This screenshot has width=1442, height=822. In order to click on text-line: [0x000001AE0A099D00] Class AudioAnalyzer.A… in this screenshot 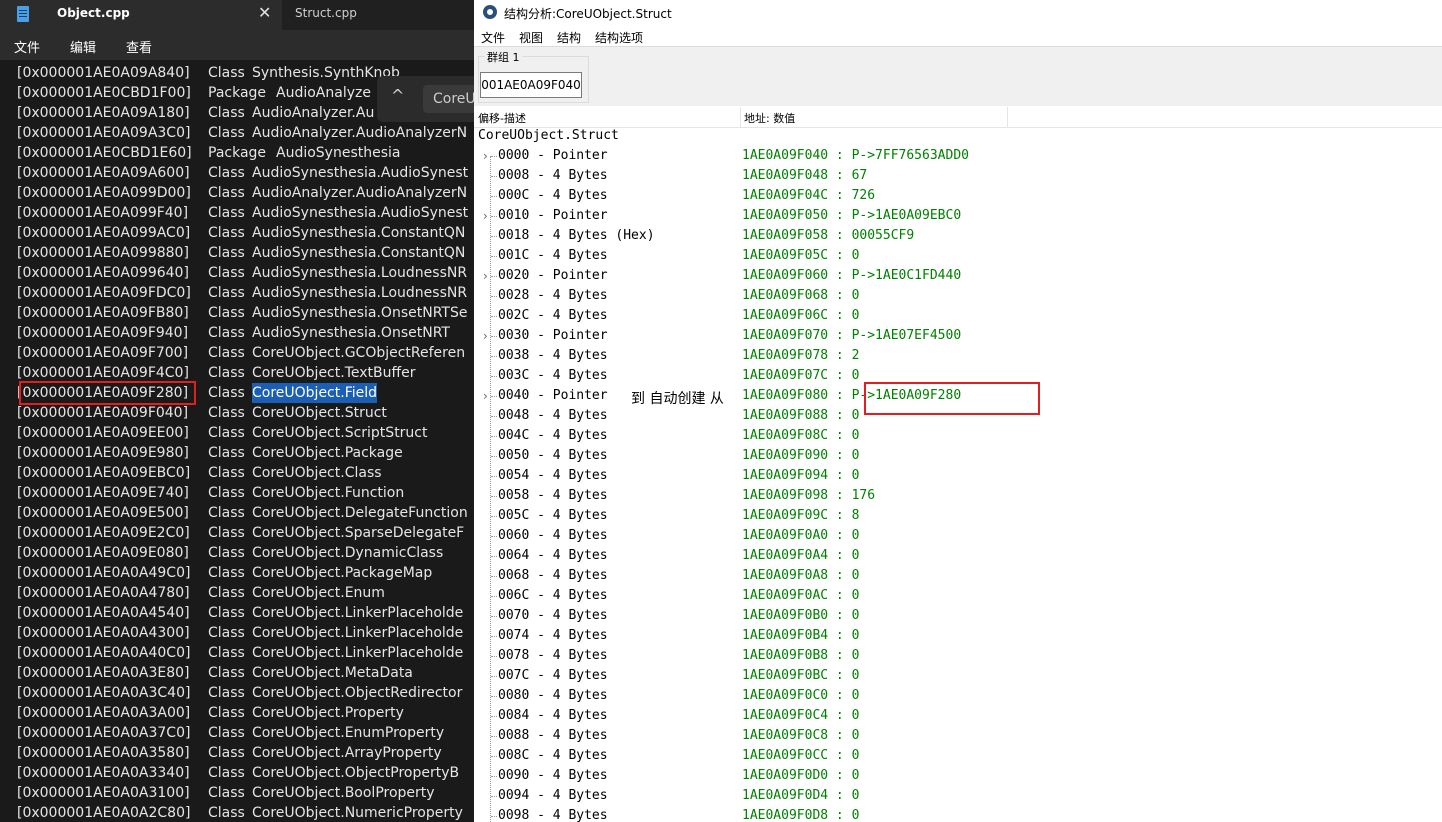, I will do `click(238, 193)`.